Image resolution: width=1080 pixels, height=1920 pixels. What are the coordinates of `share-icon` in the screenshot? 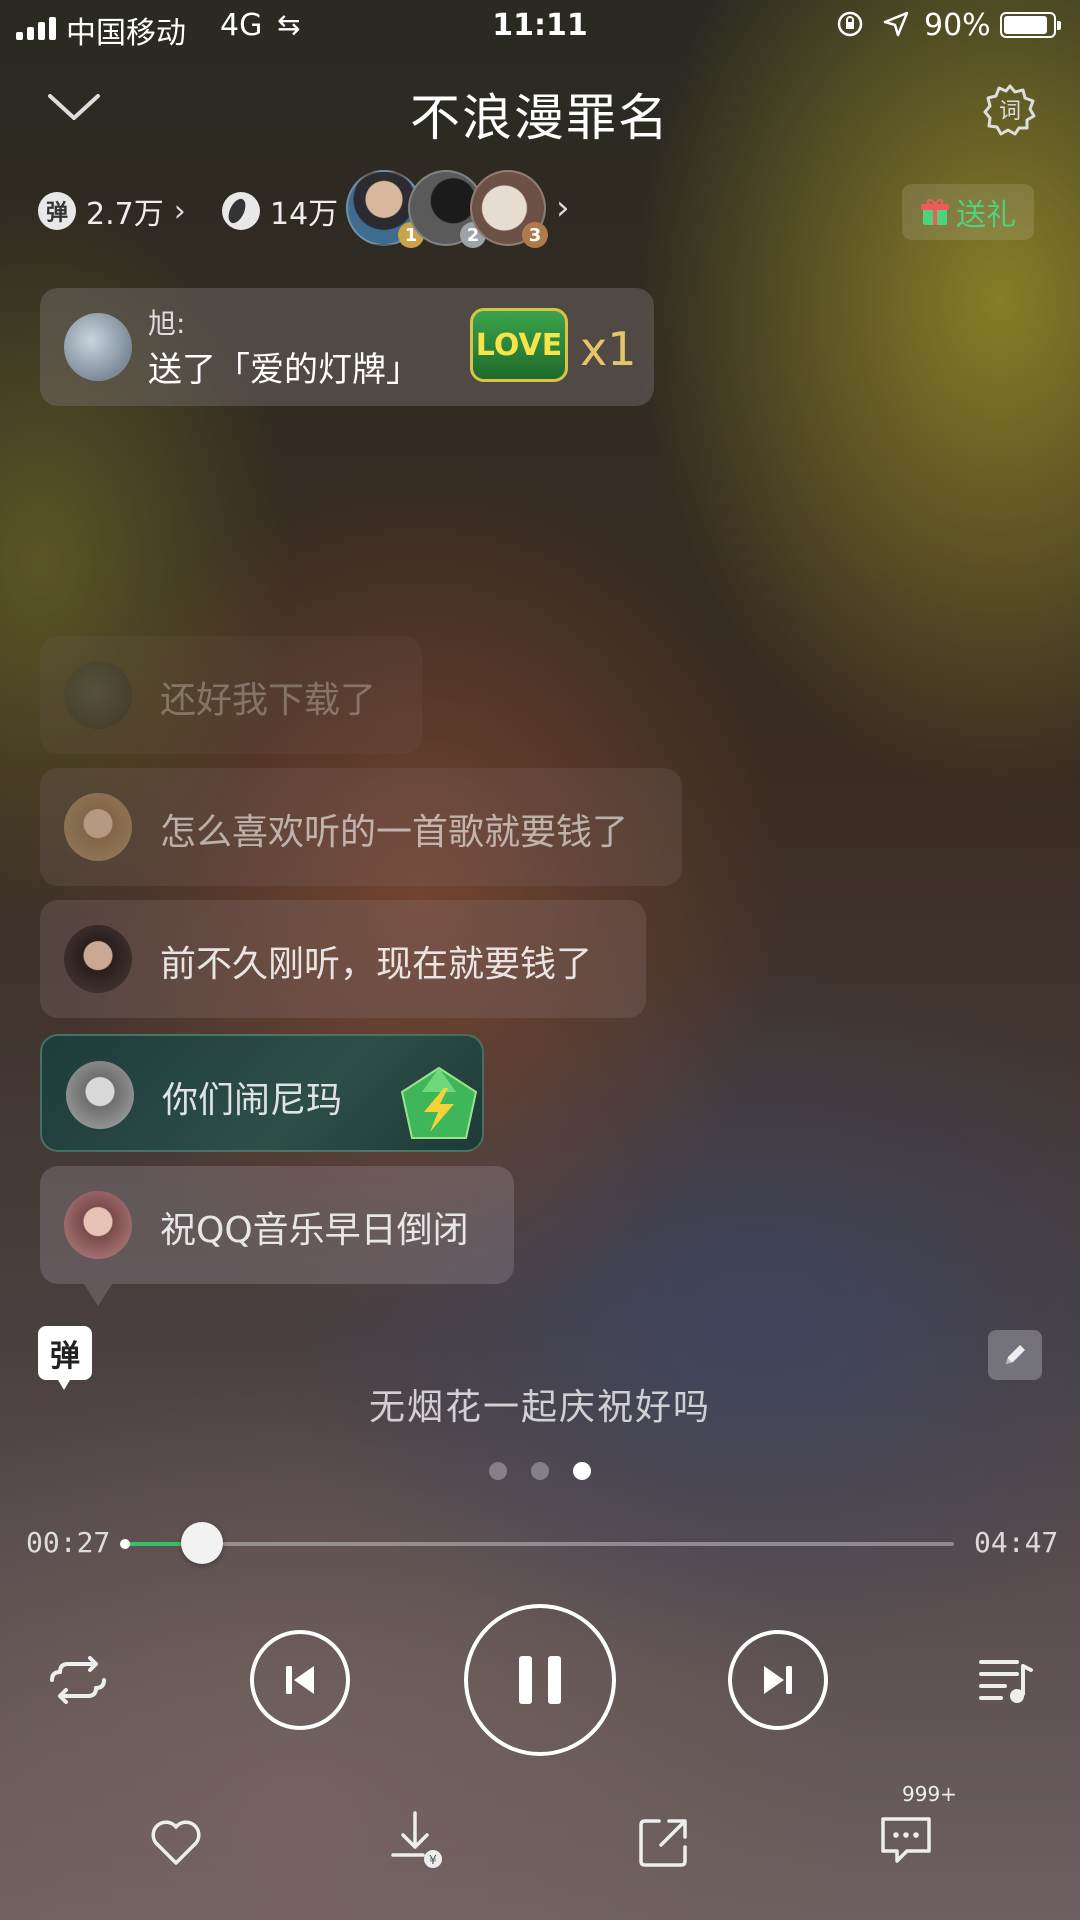 It's located at (663, 1843).